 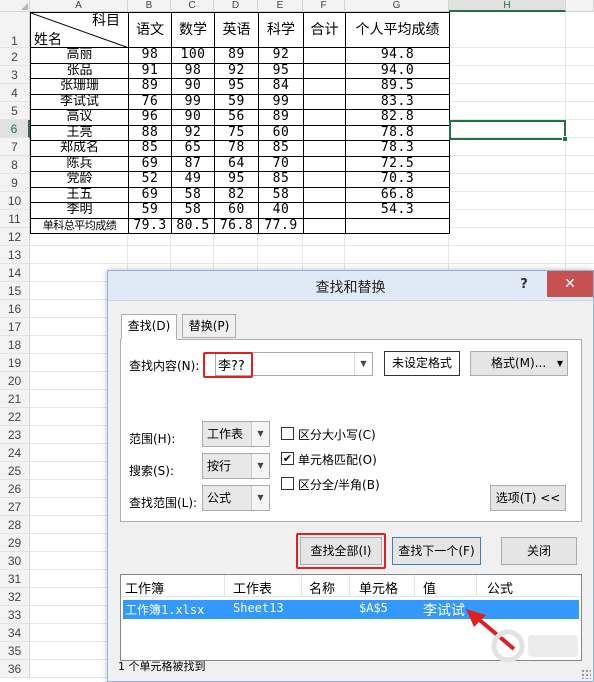 I want to click on average-cell: 82.8, so click(x=397, y=117).